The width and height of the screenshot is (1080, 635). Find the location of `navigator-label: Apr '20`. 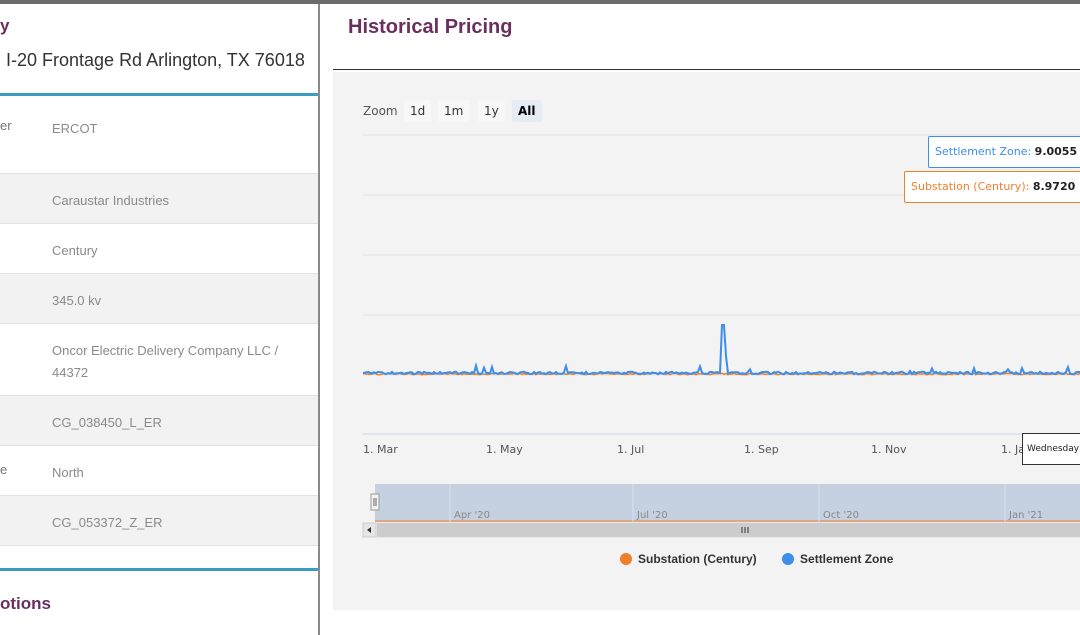

navigator-label: Apr '20 is located at coordinates (472, 515).